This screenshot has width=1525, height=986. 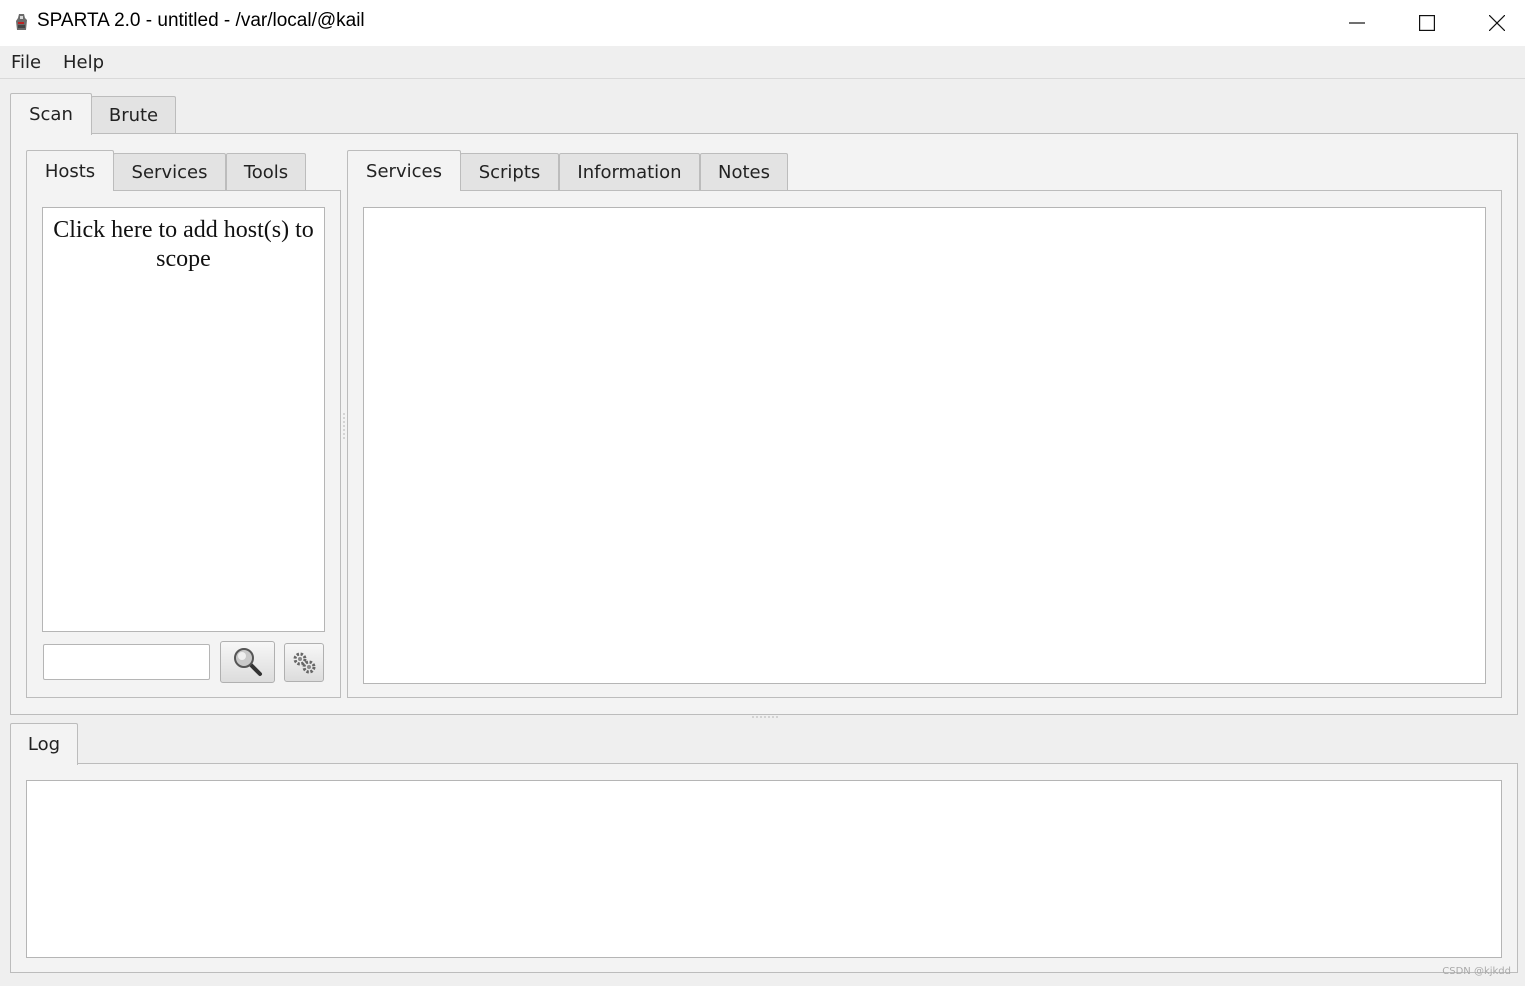 I want to click on watermark: CSDN @kjkdd, so click(x=1476, y=971).